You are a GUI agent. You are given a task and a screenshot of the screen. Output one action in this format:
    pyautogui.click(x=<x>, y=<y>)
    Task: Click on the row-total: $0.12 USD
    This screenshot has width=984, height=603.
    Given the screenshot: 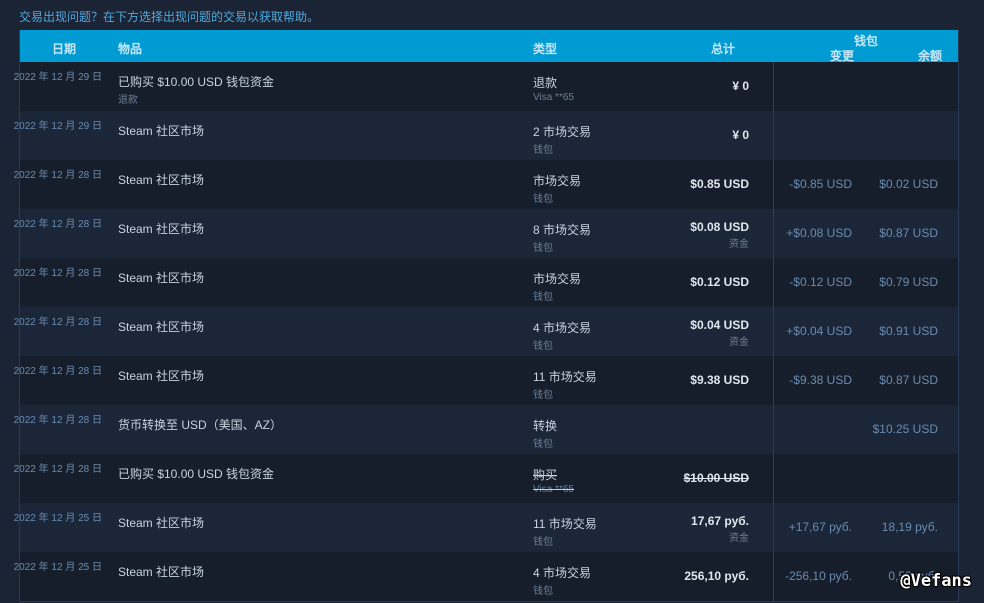 What is the action you would take?
    pyautogui.click(x=719, y=282)
    